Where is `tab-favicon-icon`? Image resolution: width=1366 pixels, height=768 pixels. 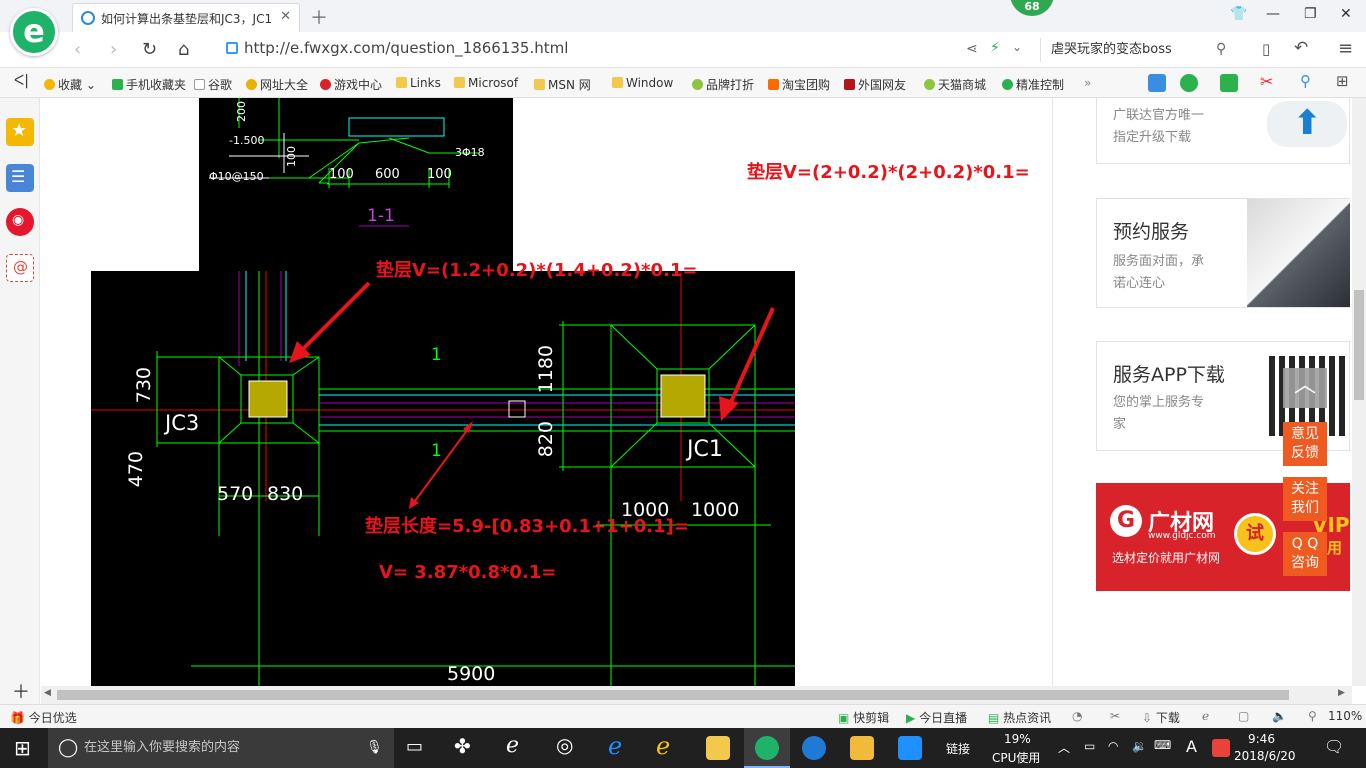 tab-favicon-icon is located at coordinates (88, 18).